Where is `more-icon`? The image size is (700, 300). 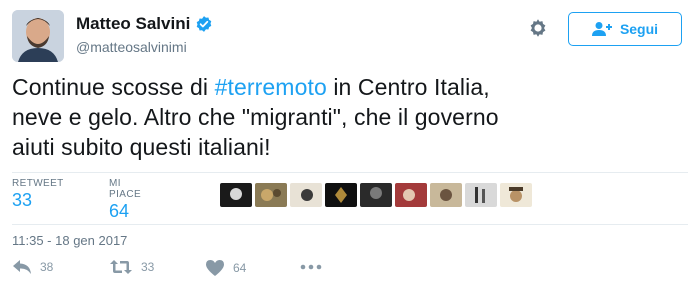 more-icon is located at coordinates (311, 267).